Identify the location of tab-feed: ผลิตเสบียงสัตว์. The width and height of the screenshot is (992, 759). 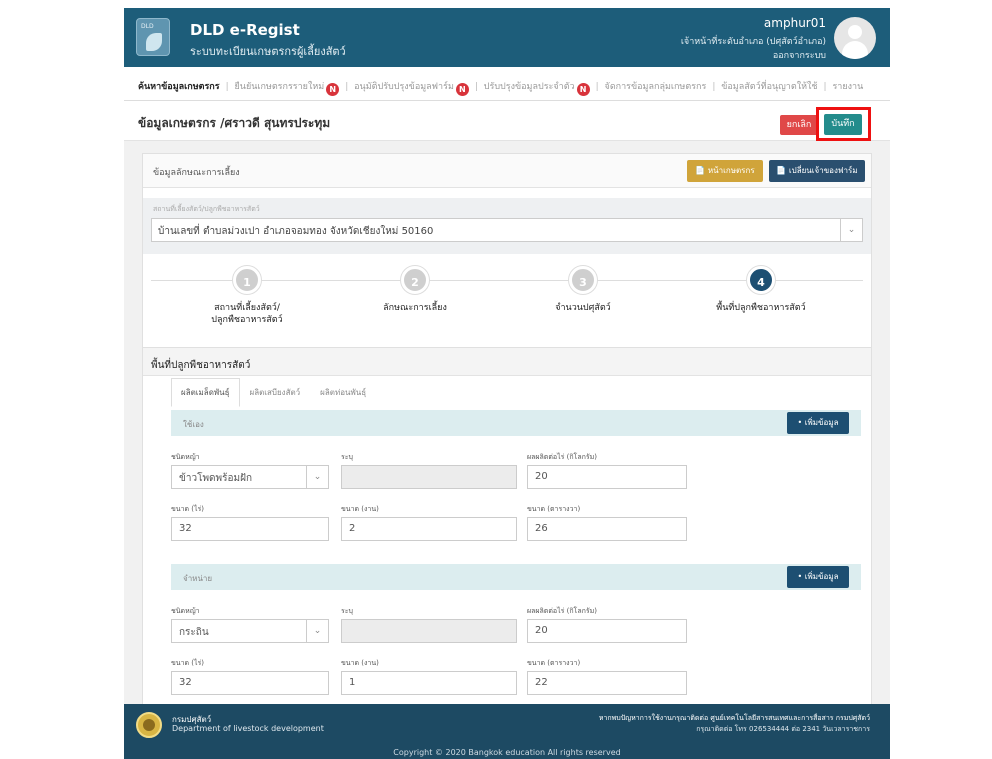
(275, 392).